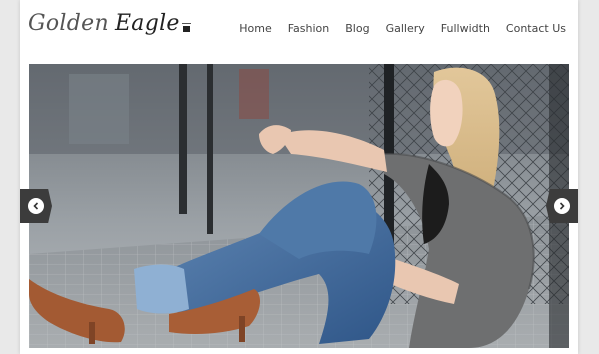 The height and width of the screenshot is (354, 599). I want to click on nav-item-blog: Blog, so click(357, 28).